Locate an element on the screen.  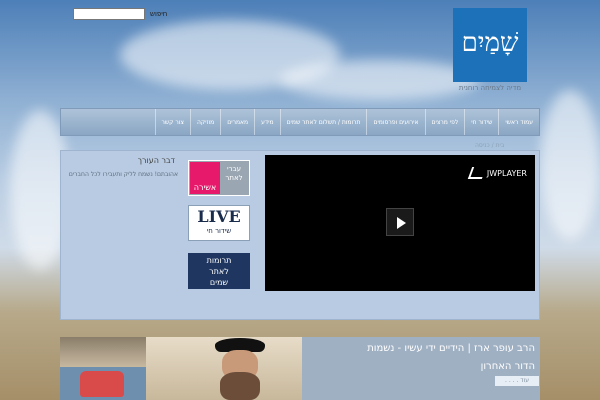
live-label-he: שידור חי is located at coordinates (219, 231).